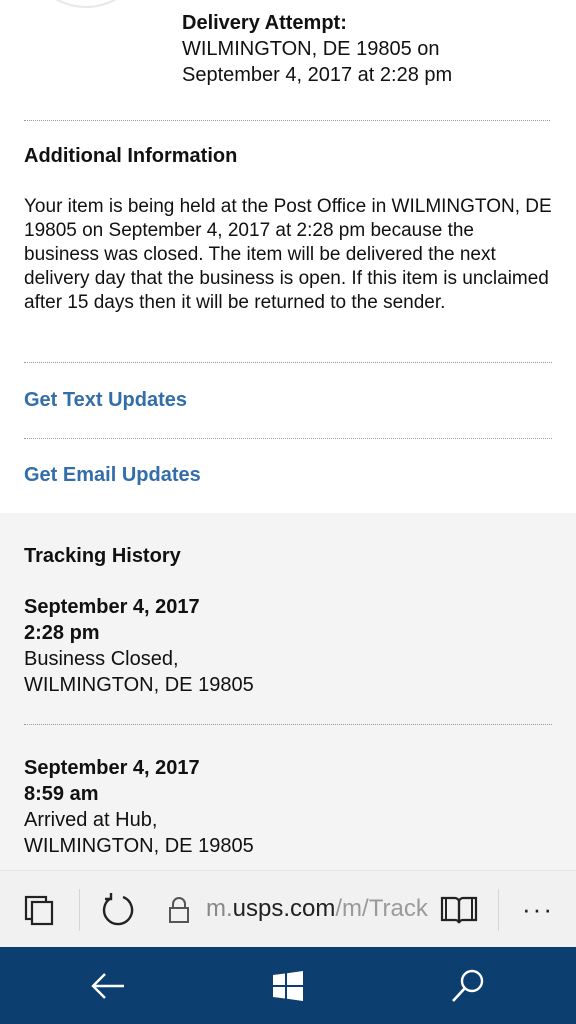 This screenshot has width=576, height=1024. What do you see at coordinates (61, 794) in the screenshot?
I see `history-entry-time: 8:59 am` at bounding box center [61, 794].